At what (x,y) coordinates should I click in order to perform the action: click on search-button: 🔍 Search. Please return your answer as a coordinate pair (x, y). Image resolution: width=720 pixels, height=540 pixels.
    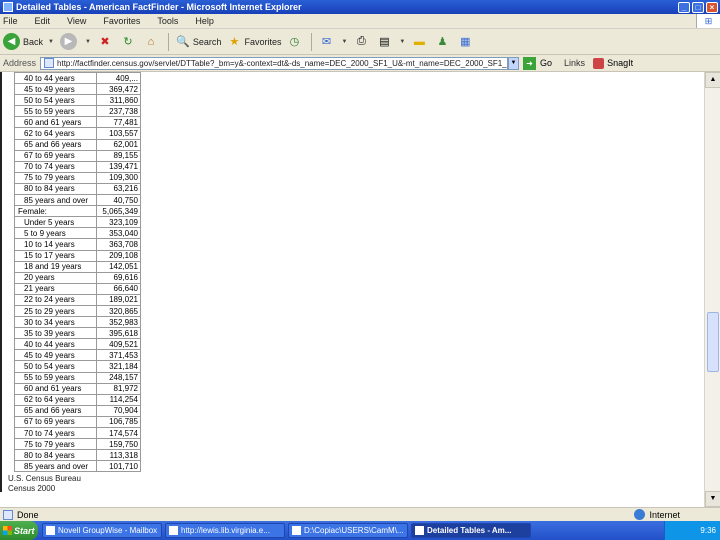
    Looking at the image, I should click on (198, 42).